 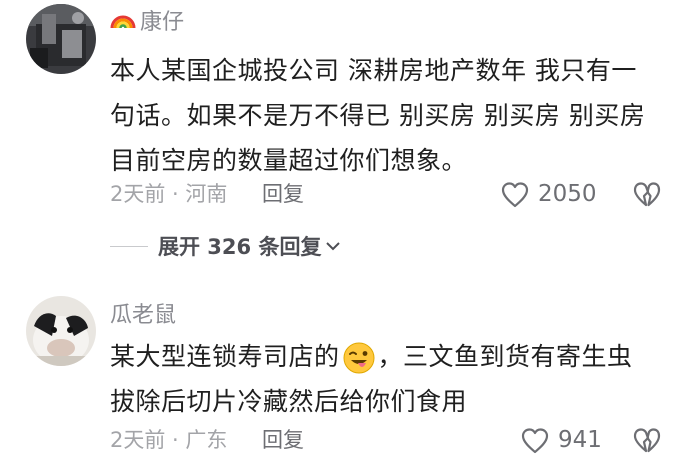 I want to click on comment-line: 目前空房的数量超过你们想象。, so click(x=289, y=160).